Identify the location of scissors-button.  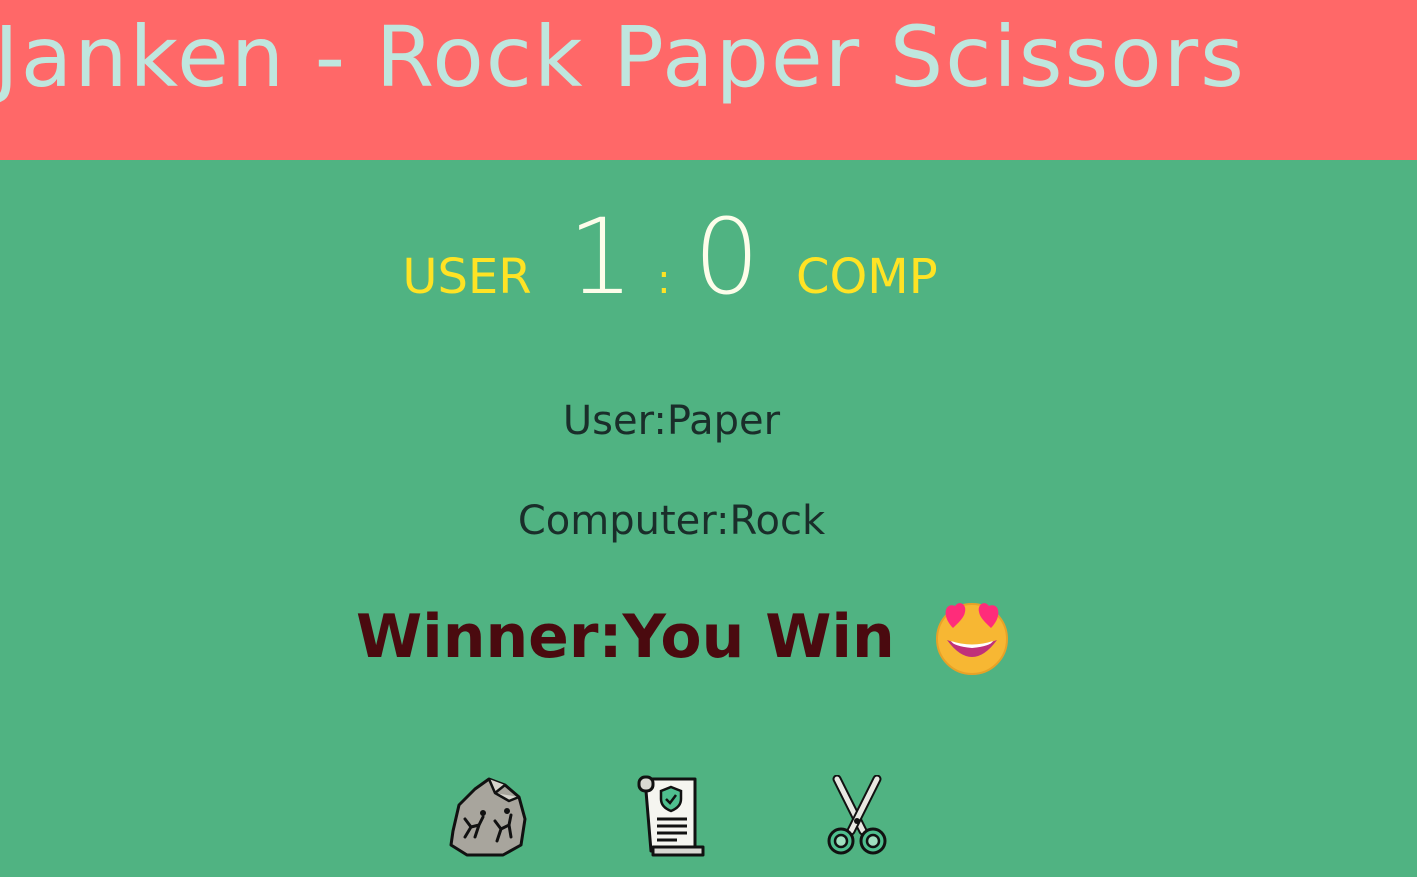
(857, 816).